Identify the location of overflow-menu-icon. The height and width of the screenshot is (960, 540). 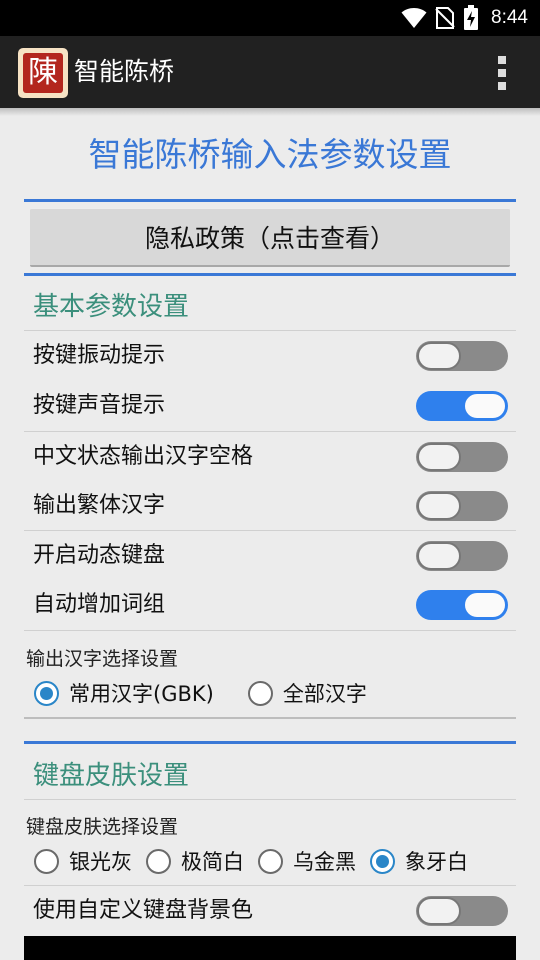
(502, 73).